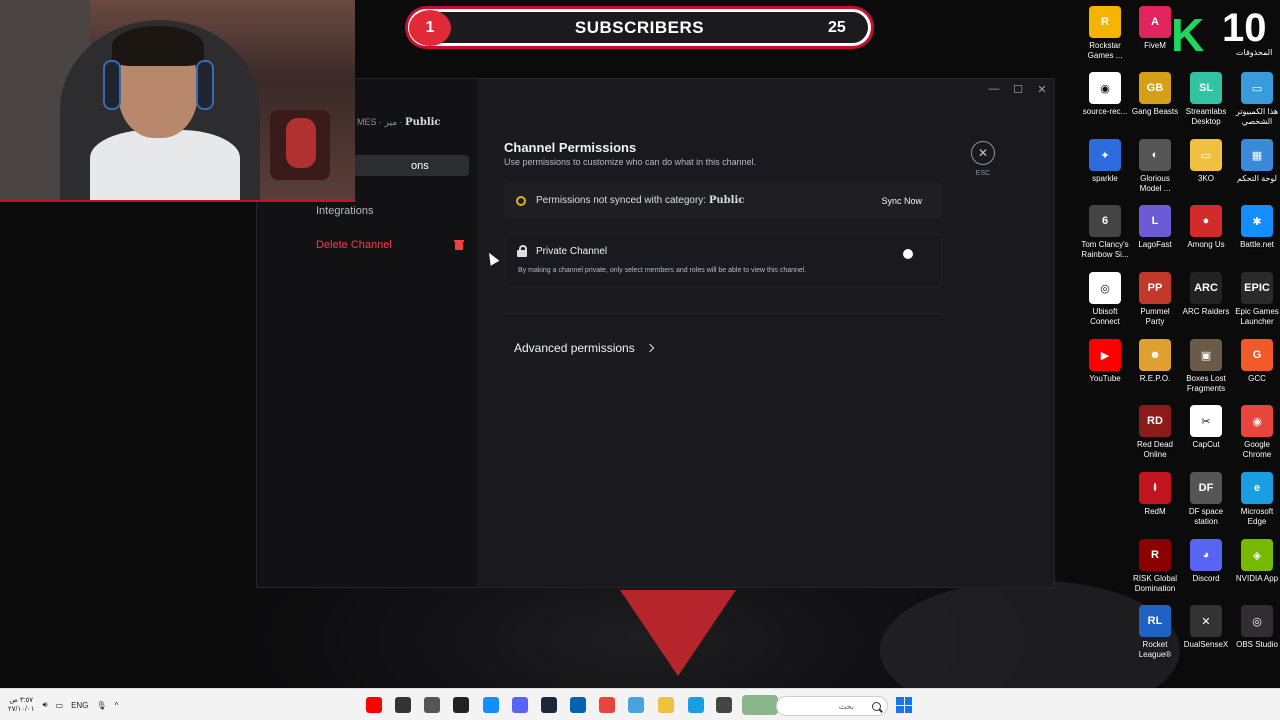  I want to click on desktop-icon-label: Red Dead Online, so click(1155, 449).